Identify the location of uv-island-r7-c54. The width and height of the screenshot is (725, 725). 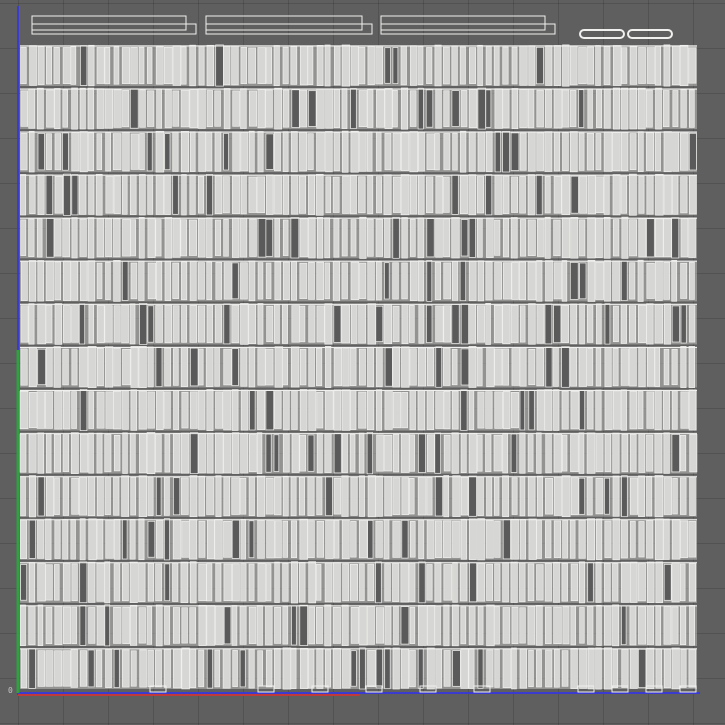
(472, 324).